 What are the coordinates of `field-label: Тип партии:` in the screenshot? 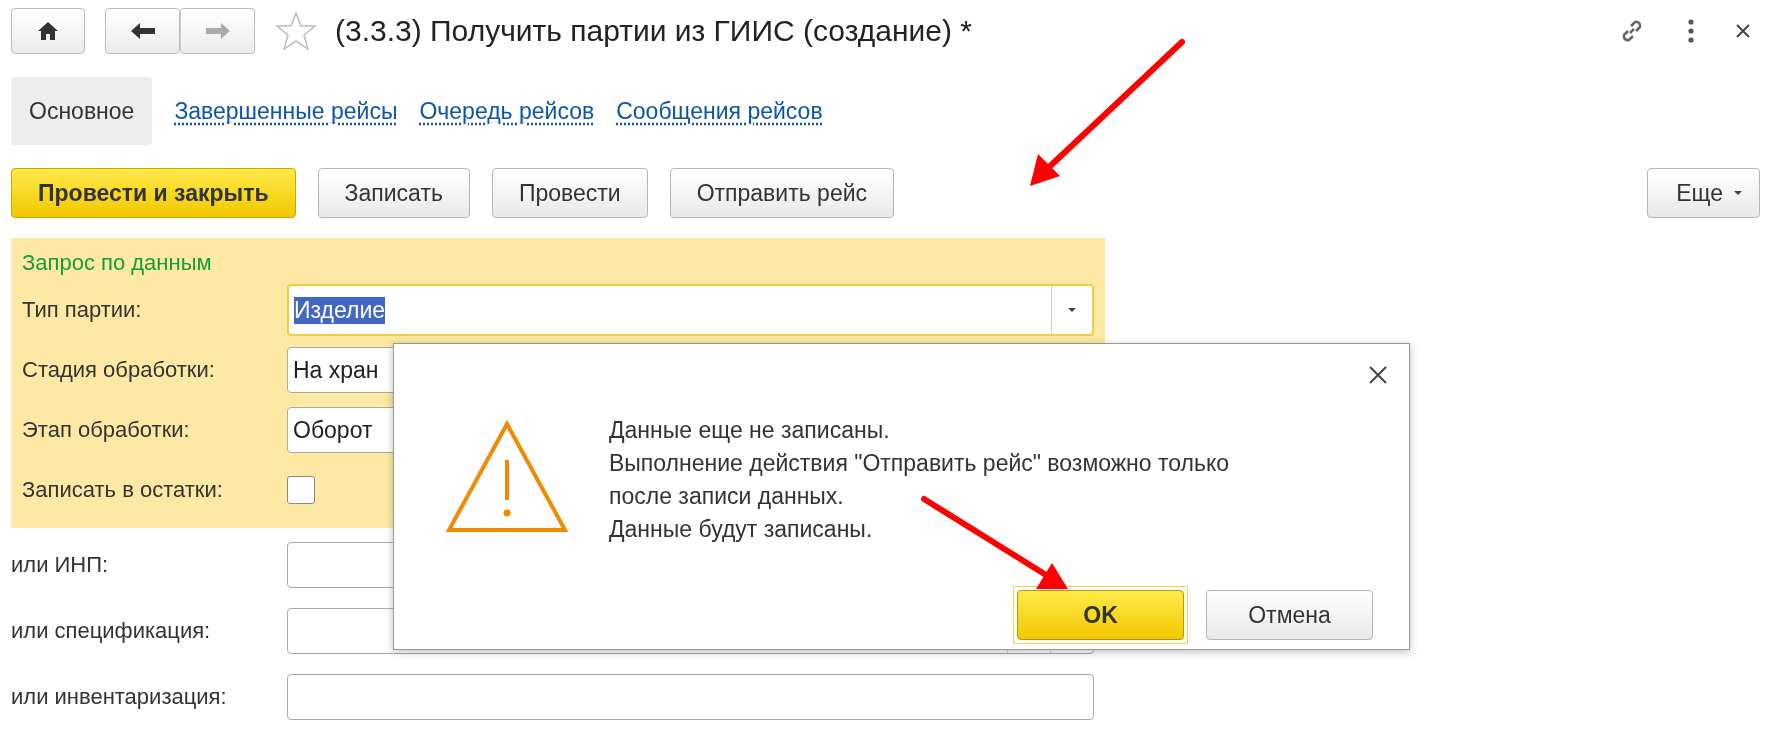 It's located at (82, 310).